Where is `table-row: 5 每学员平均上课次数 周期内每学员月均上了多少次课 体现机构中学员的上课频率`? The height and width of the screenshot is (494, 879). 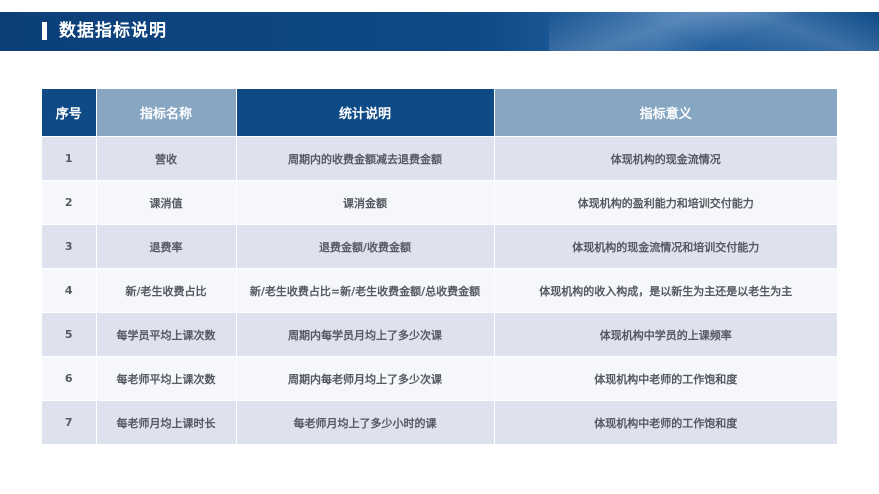 table-row: 5 每学员平均上课次数 周期内每学员月均上了多少次课 体现机构中学员的上课频率 is located at coordinates (439, 334).